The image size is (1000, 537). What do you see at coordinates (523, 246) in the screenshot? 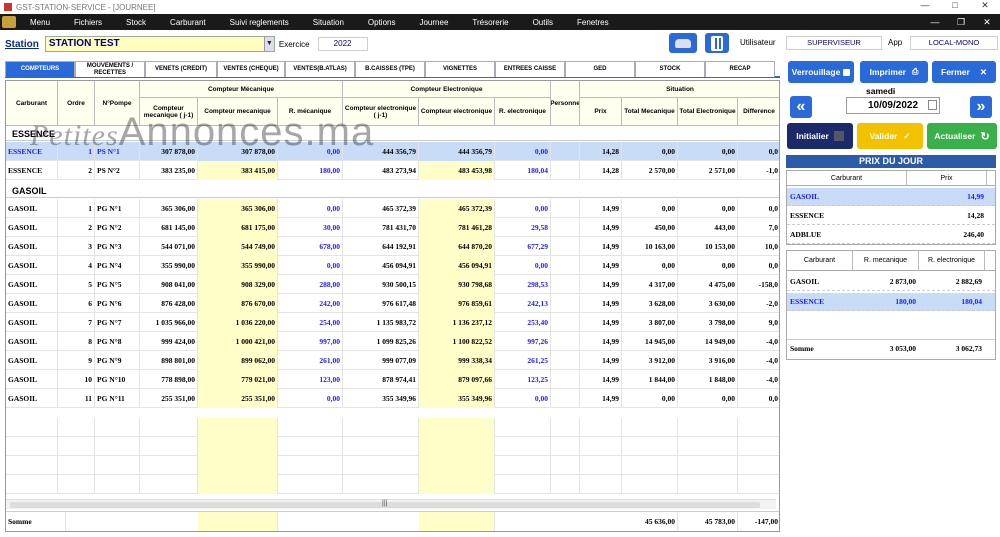
I see `cell-re: 677,29` at bounding box center [523, 246].